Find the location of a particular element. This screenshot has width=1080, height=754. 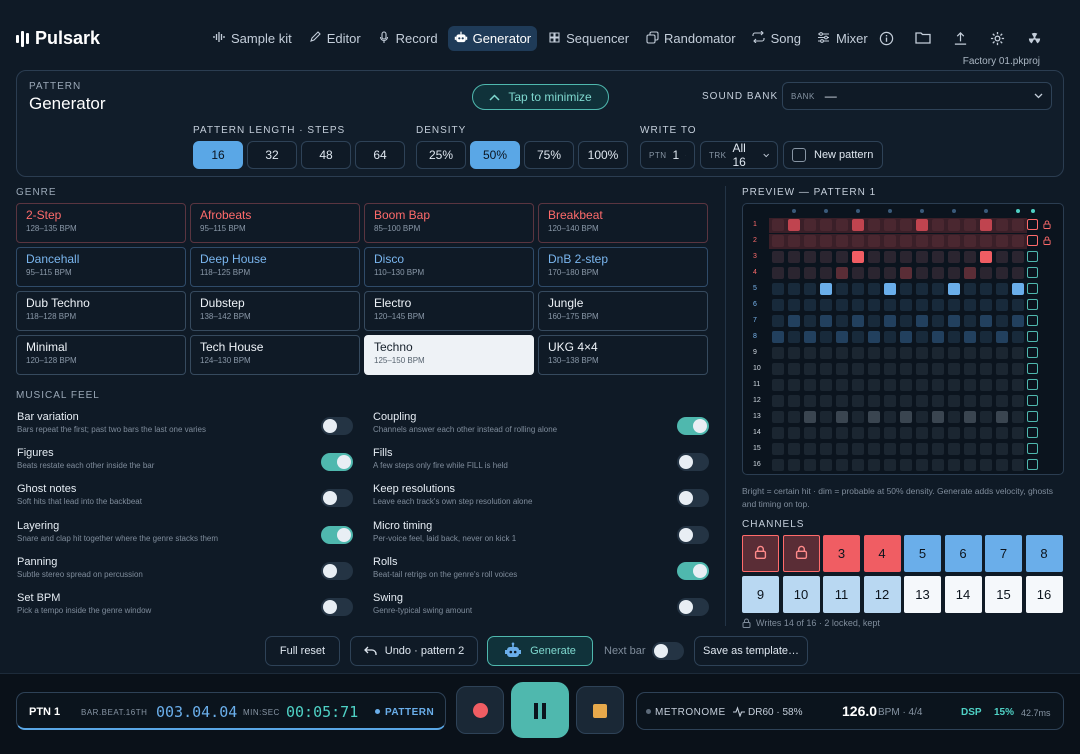

genre-card: UKG 4×4 130–138 BPM is located at coordinates (623, 355).